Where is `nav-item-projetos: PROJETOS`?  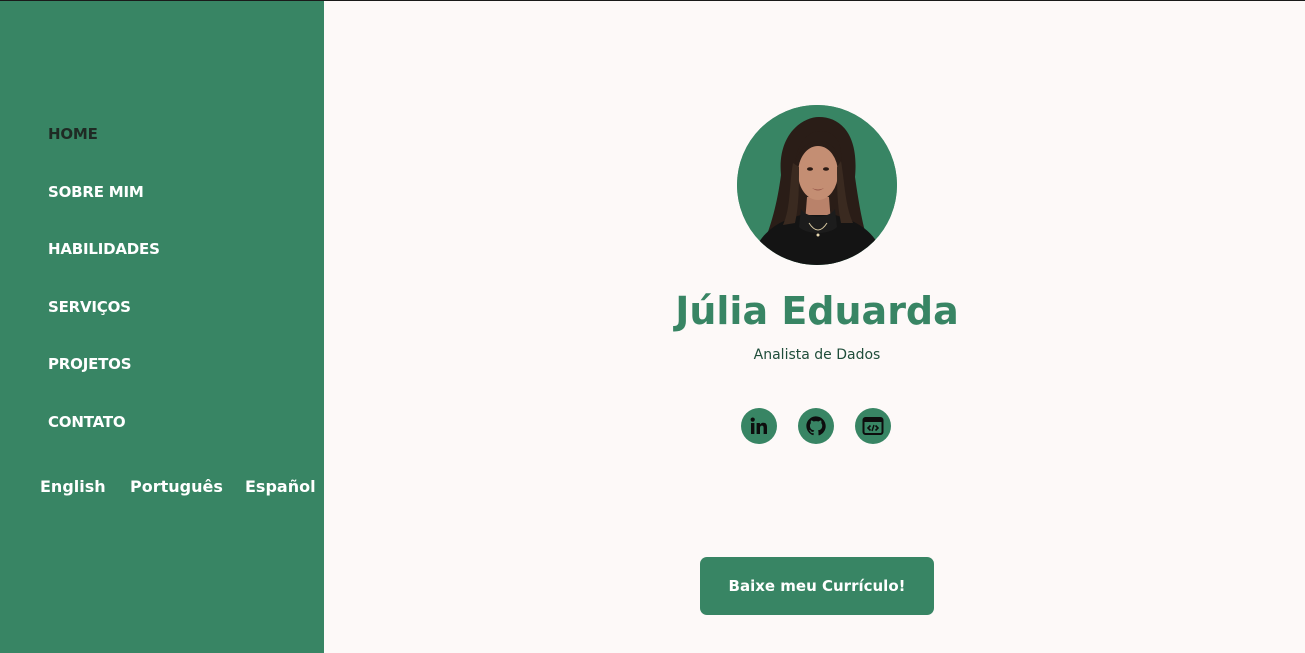
nav-item-projetos: PROJETOS is located at coordinates (90, 364).